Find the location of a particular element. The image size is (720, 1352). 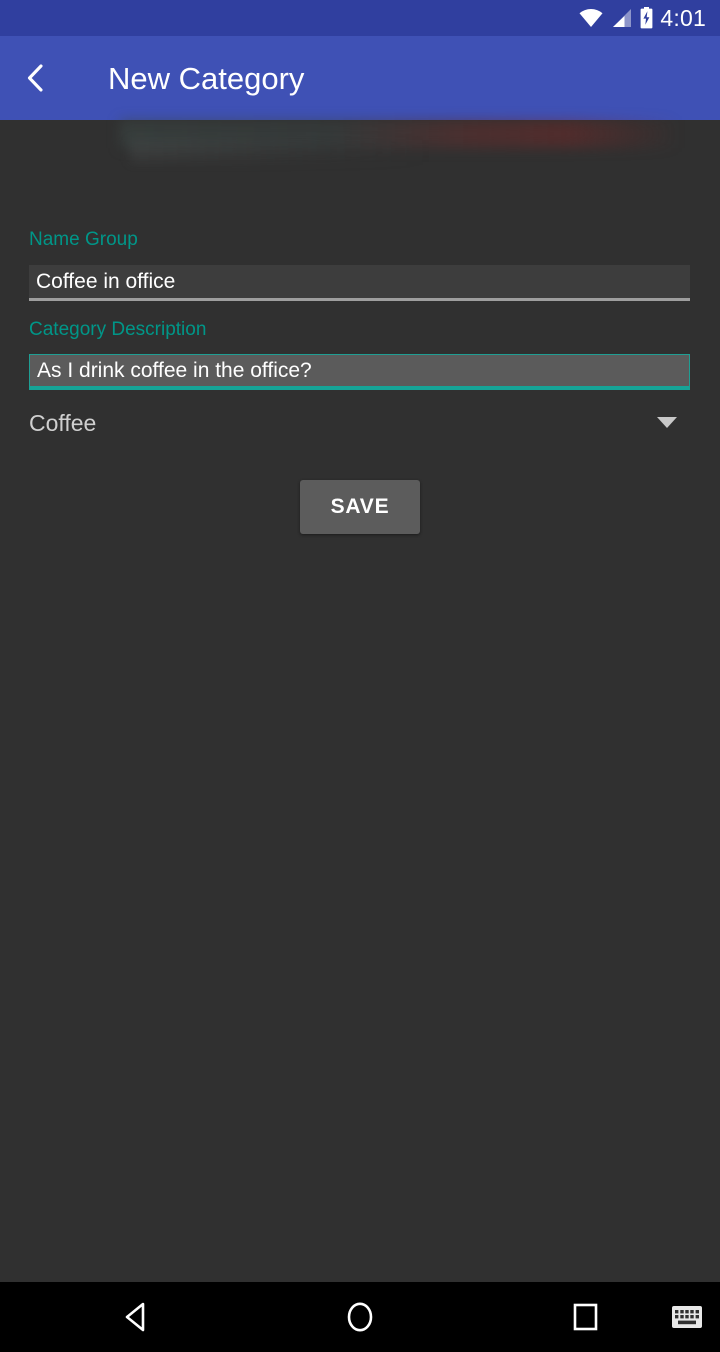

nav-ime-switcher-button is located at coordinates (687, 1317).